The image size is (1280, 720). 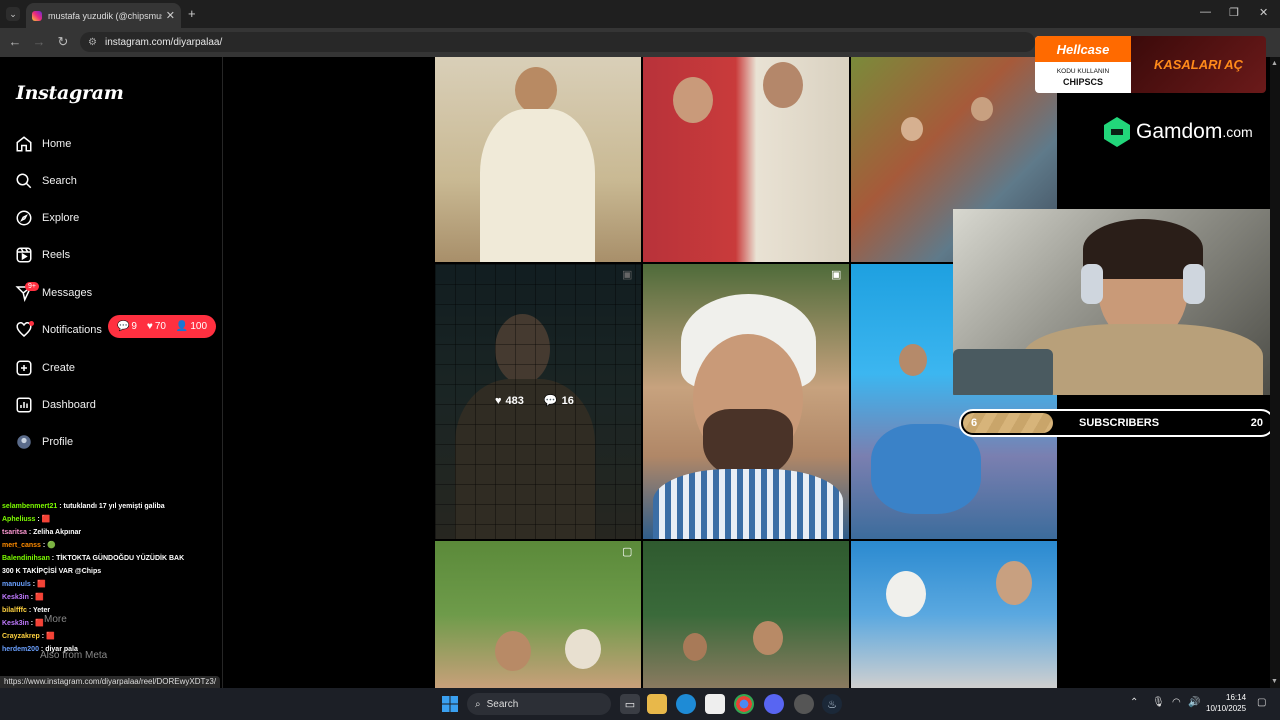 I want to click on chat-text: 300 K TAKİPÇİSİ VAR @Chips, so click(x=52, y=571).